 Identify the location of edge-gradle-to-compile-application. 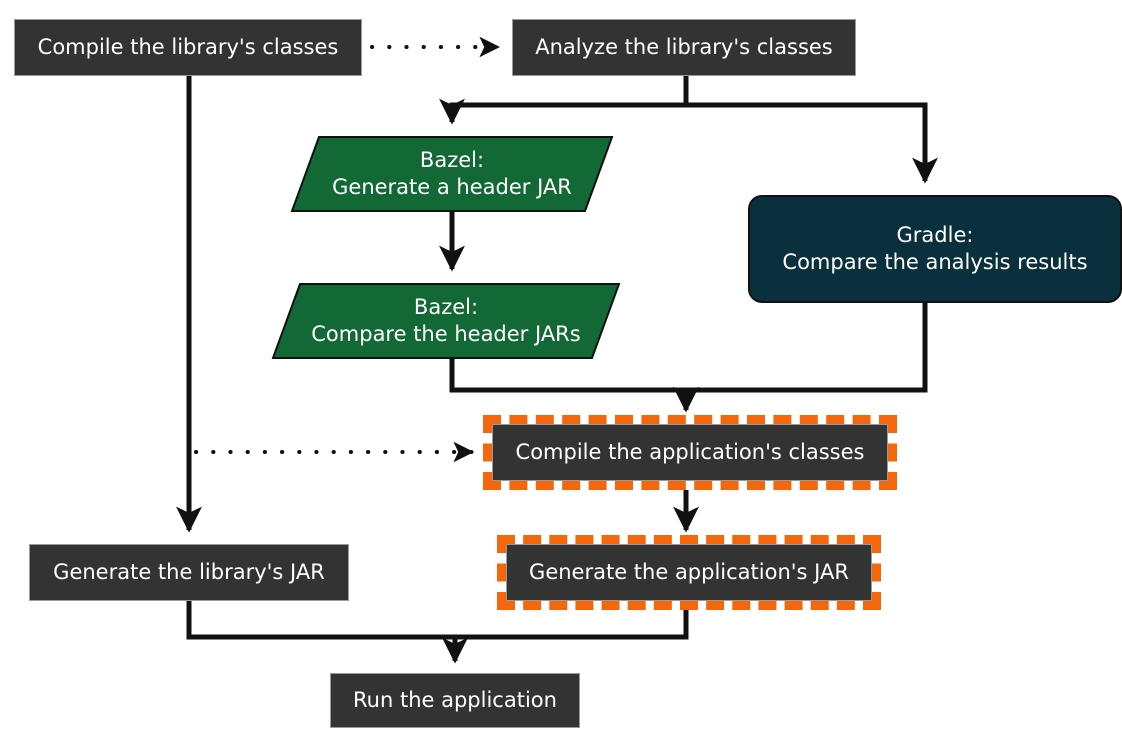
(807, 348).